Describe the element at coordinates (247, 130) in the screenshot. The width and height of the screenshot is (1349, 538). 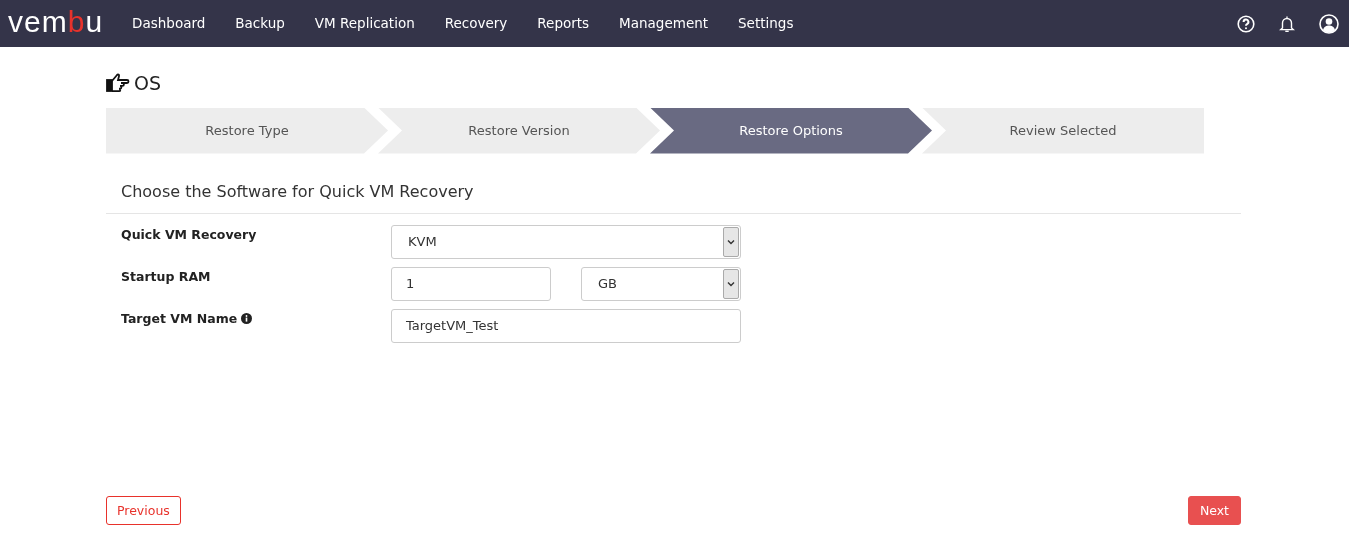
I see `wizard-step: Restore Type` at that location.